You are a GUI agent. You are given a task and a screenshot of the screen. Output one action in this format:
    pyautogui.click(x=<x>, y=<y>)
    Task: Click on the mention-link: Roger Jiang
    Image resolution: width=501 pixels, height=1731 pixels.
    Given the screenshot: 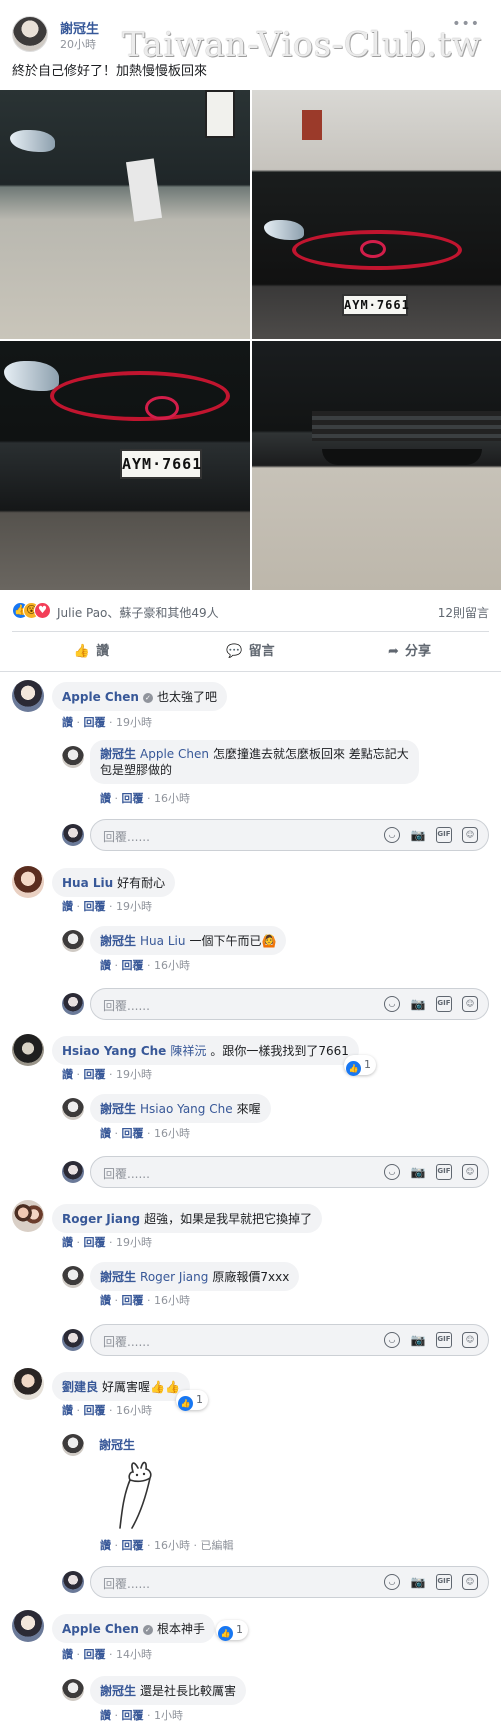 What is the action you would take?
    pyautogui.click(x=174, y=1277)
    